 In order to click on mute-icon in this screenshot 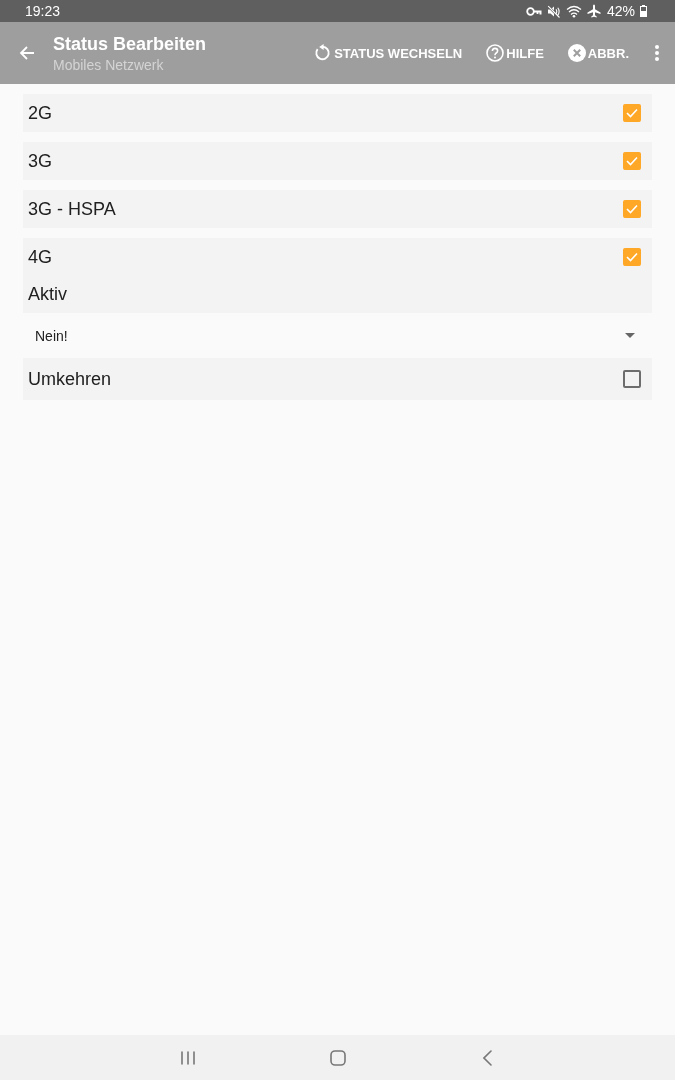, I will do `click(553, 11)`.